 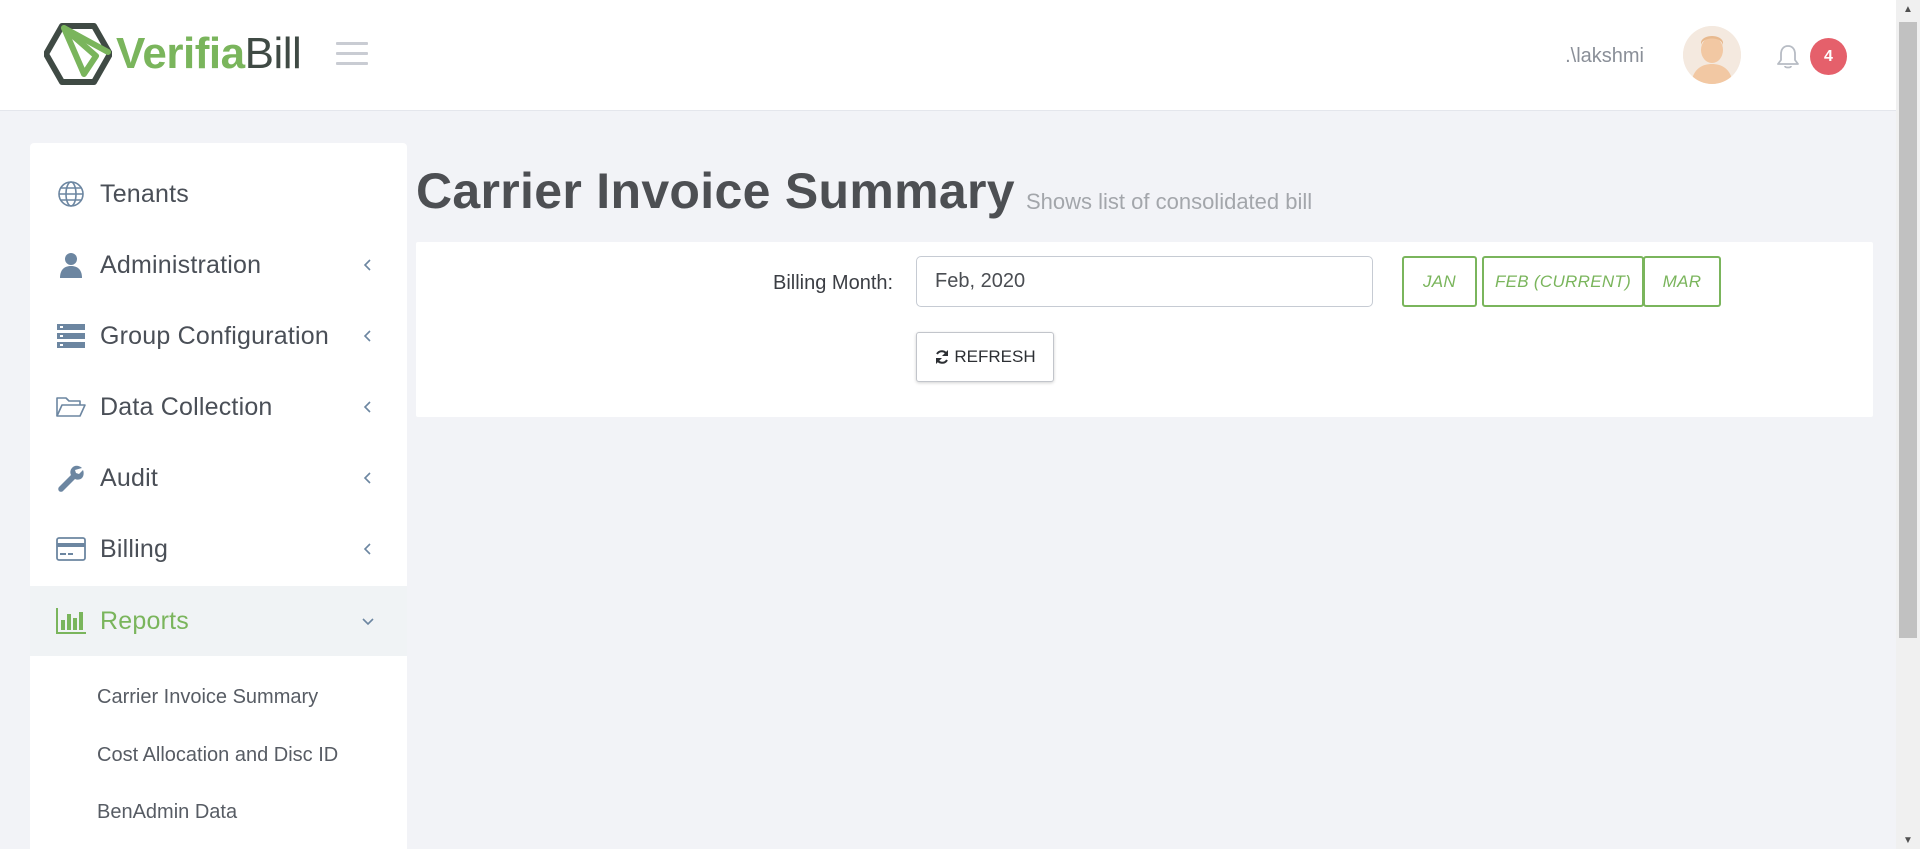 I want to click on user-avatar-icon, so click(x=1712, y=55).